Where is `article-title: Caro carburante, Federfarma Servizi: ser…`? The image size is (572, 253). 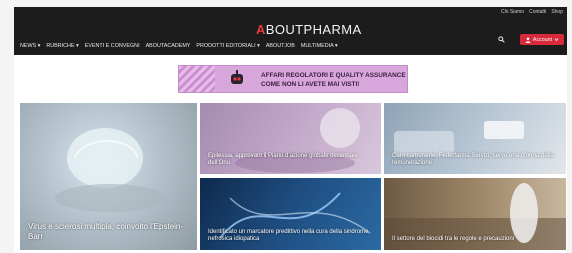
article-title: Caro carburante, Federfarma Servizi: ser… is located at coordinates (473, 159).